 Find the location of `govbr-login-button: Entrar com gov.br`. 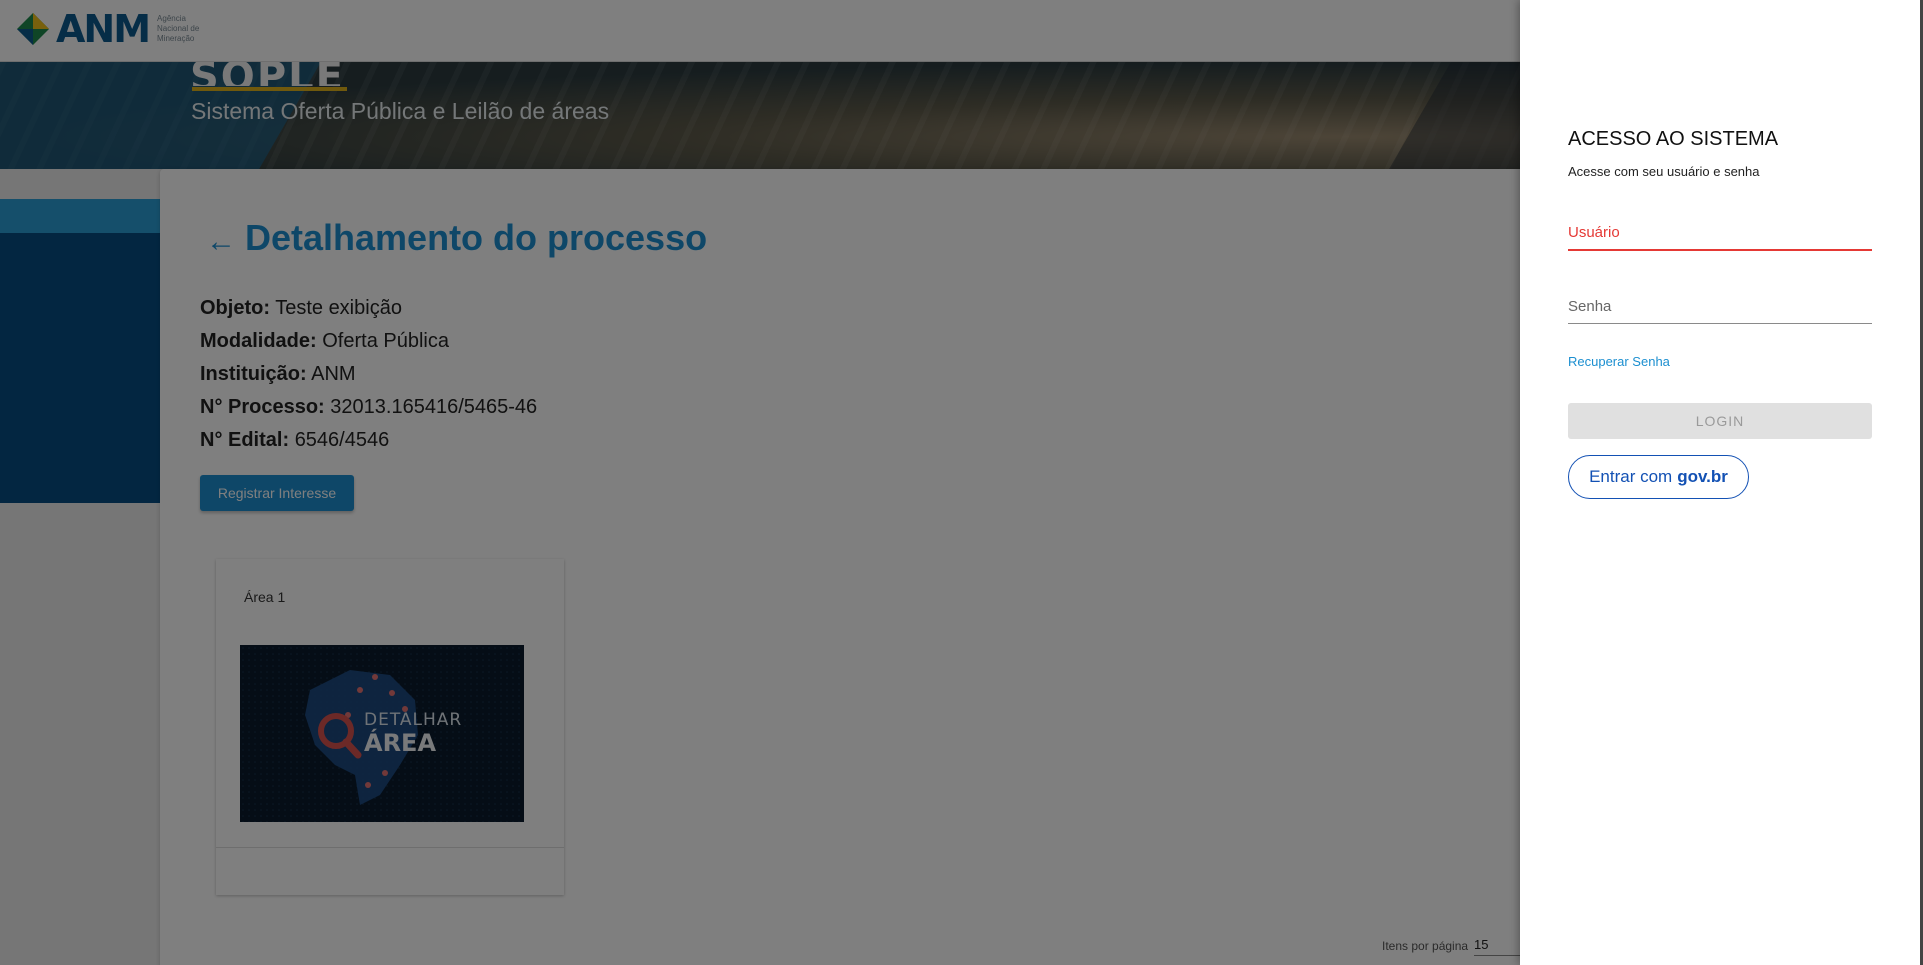

govbr-login-button: Entrar com gov.br is located at coordinates (1658, 477).